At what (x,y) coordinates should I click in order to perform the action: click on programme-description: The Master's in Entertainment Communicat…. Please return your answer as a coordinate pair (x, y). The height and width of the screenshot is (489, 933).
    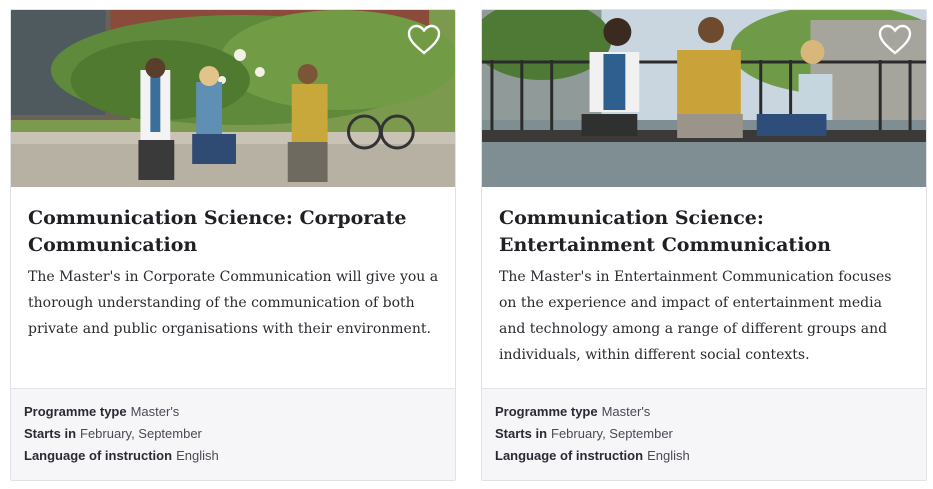
    Looking at the image, I should click on (695, 316).